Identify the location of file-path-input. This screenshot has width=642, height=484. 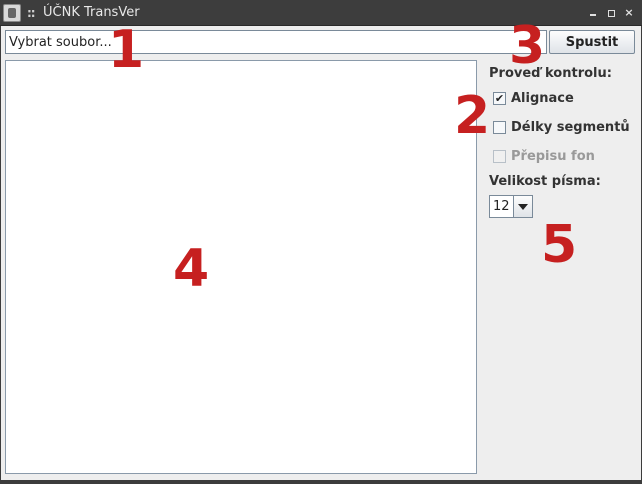
(276, 42).